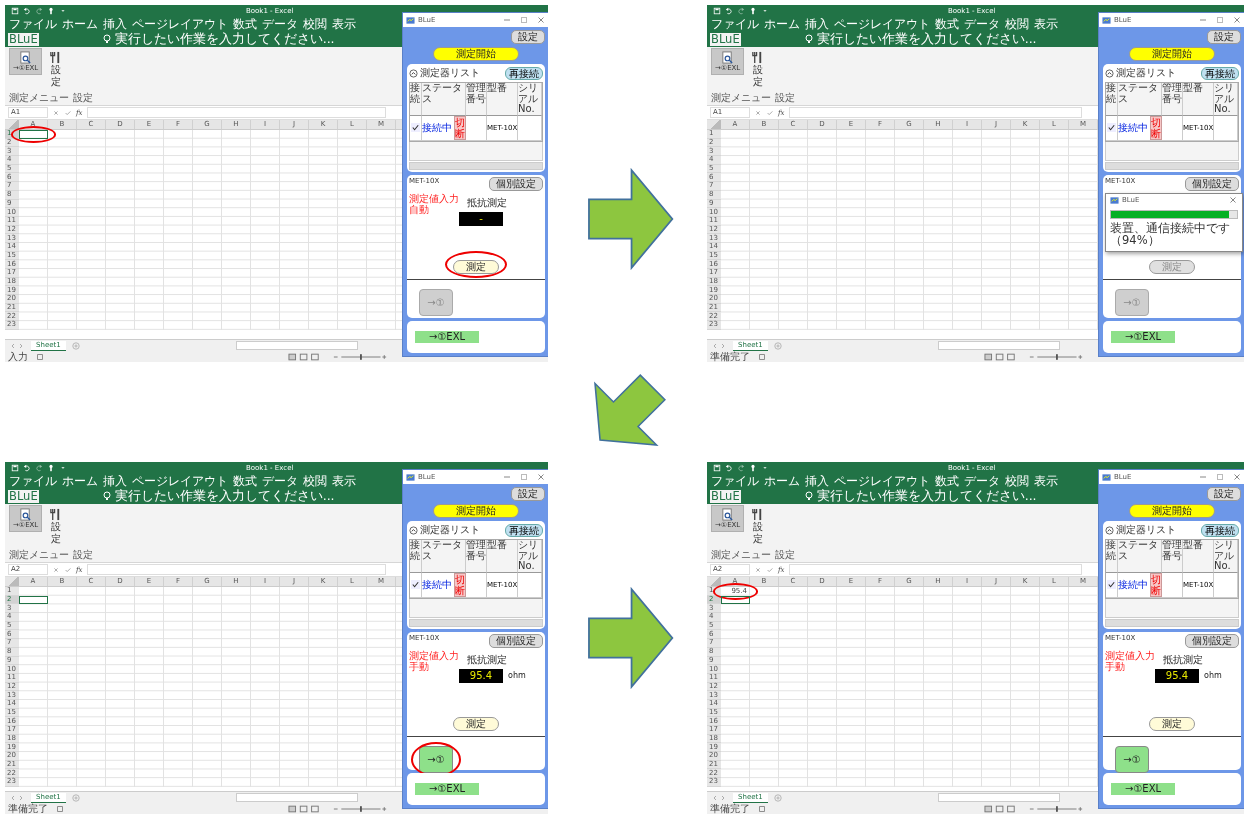 The image size is (1244, 814). Describe the element at coordinates (1220, 73) in the screenshot. I see `reconnect-button: 再接続` at that location.